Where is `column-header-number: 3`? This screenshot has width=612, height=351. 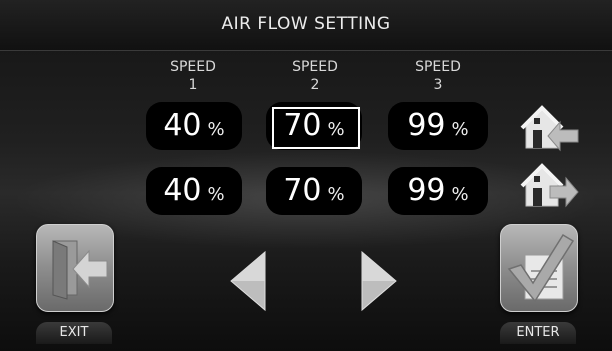 column-header-number: 3 is located at coordinates (438, 85).